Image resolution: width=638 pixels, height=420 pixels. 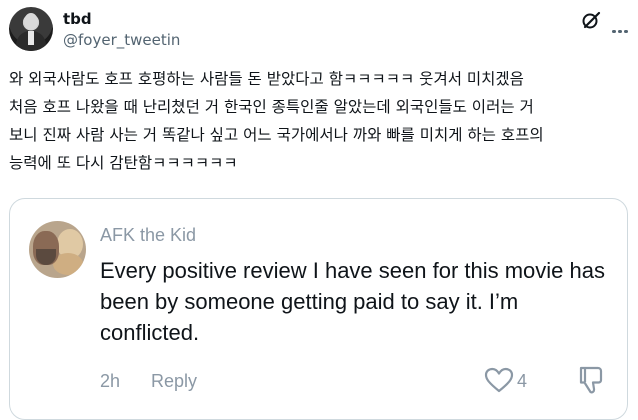 What do you see at coordinates (31, 21) in the screenshot?
I see `avatar-face` at bounding box center [31, 21].